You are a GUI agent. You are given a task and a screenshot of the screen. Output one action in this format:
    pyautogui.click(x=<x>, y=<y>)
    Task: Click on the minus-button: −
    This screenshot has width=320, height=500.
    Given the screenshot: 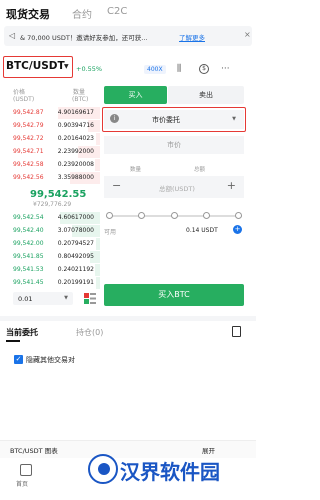 What is the action you would take?
    pyautogui.click(x=116, y=185)
    